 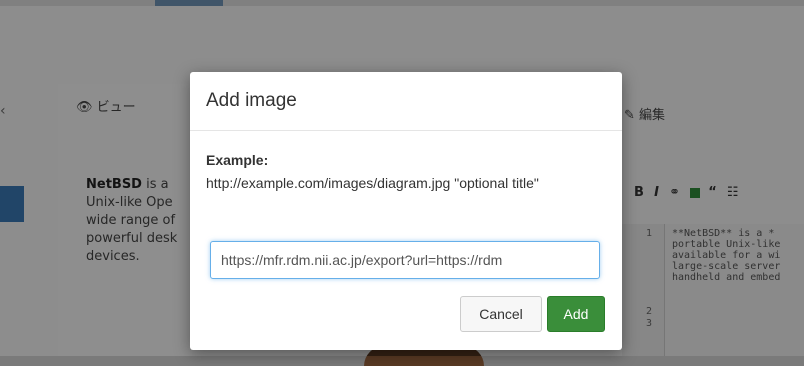 What do you see at coordinates (576, 314) in the screenshot?
I see `add-button: Add` at bounding box center [576, 314].